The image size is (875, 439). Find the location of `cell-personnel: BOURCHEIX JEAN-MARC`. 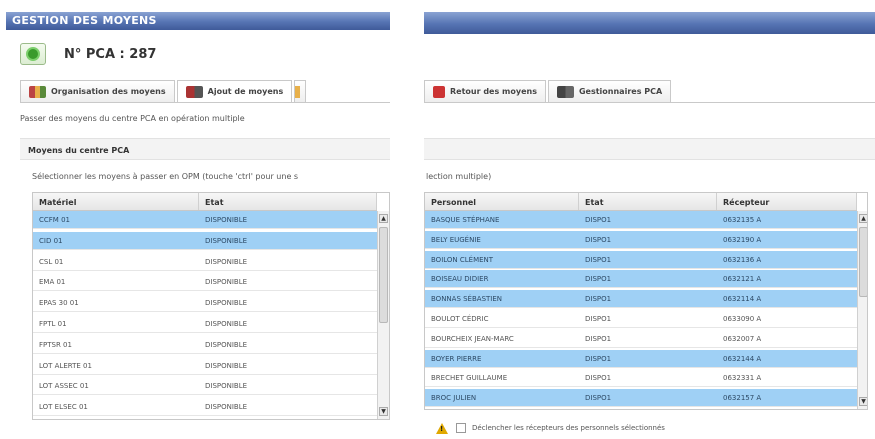

cell-personnel: BOURCHEIX JEAN-MARC is located at coordinates (472, 338).